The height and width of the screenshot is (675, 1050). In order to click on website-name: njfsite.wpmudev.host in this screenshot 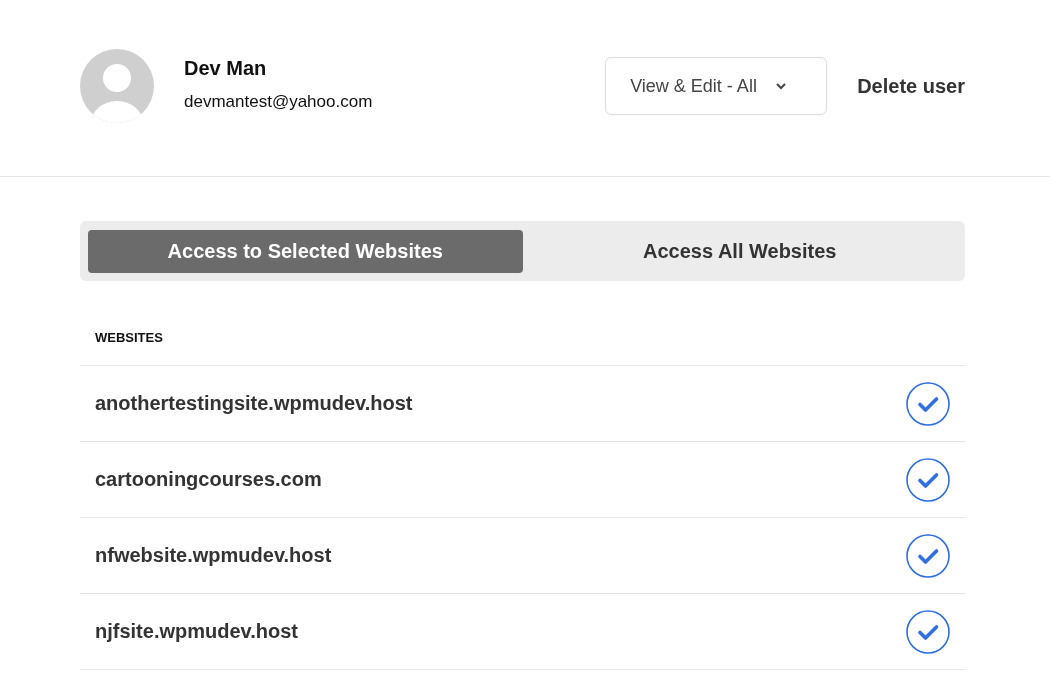, I will do `click(196, 631)`.